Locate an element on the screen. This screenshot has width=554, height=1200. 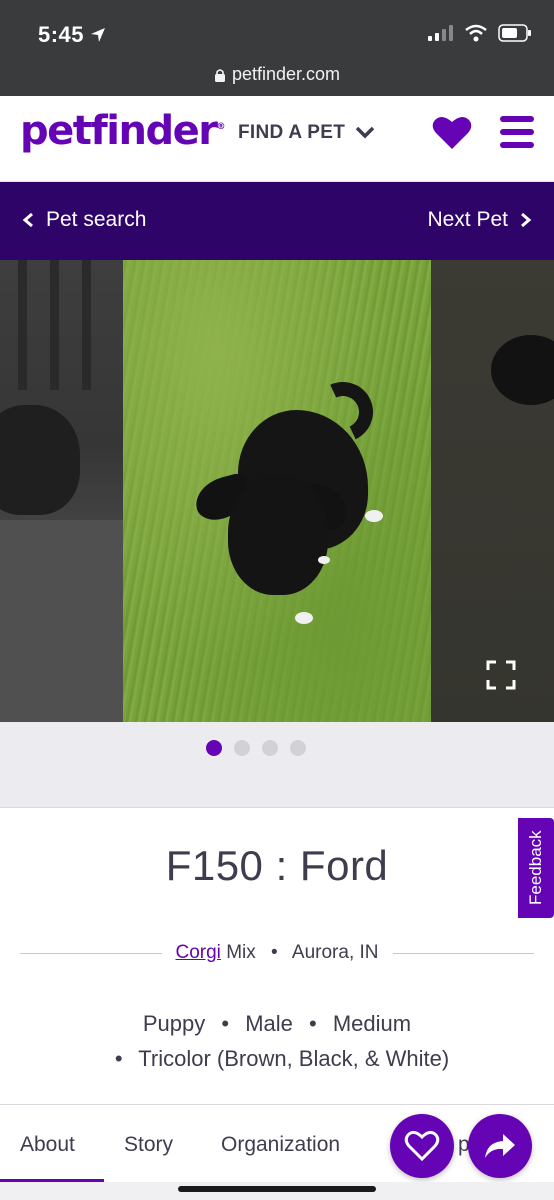
share-button is located at coordinates (500, 1146).